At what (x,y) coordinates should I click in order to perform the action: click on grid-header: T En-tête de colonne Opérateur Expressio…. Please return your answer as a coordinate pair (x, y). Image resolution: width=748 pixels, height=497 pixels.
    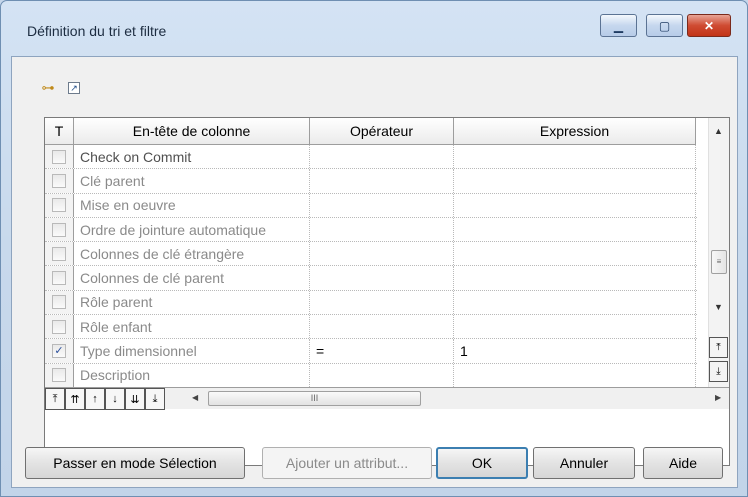
    Looking at the image, I should click on (370, 131).